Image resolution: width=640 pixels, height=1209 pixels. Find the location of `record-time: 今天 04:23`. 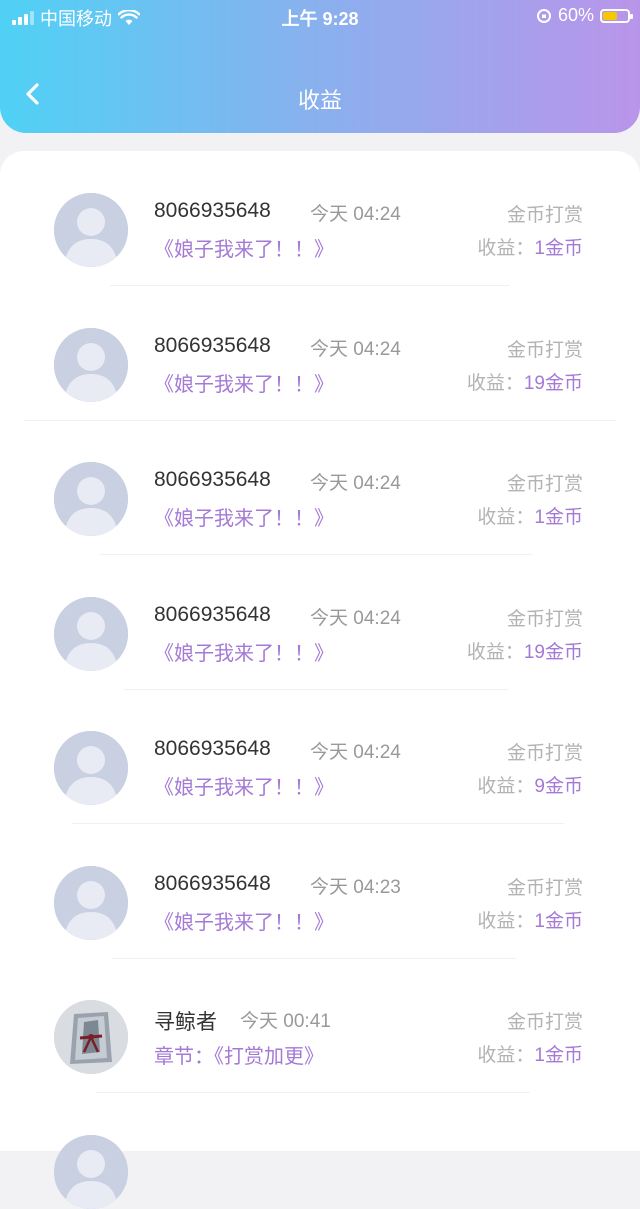

record-time: 今天 04:23 is located at coordinates (355, 887).